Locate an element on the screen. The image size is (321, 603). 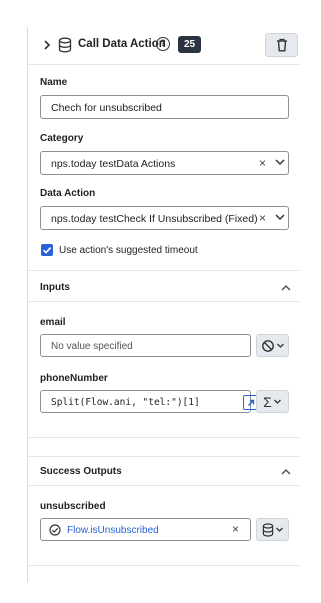
panel-title: Call Data Action is located at coordinates (122, 44).